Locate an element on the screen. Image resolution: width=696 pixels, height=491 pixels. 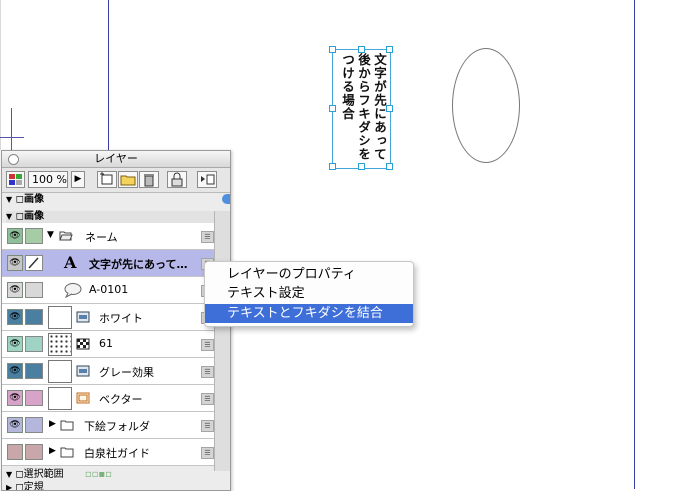
layer-row: 👁 61 ☰ is located at coordinates (108, 344).